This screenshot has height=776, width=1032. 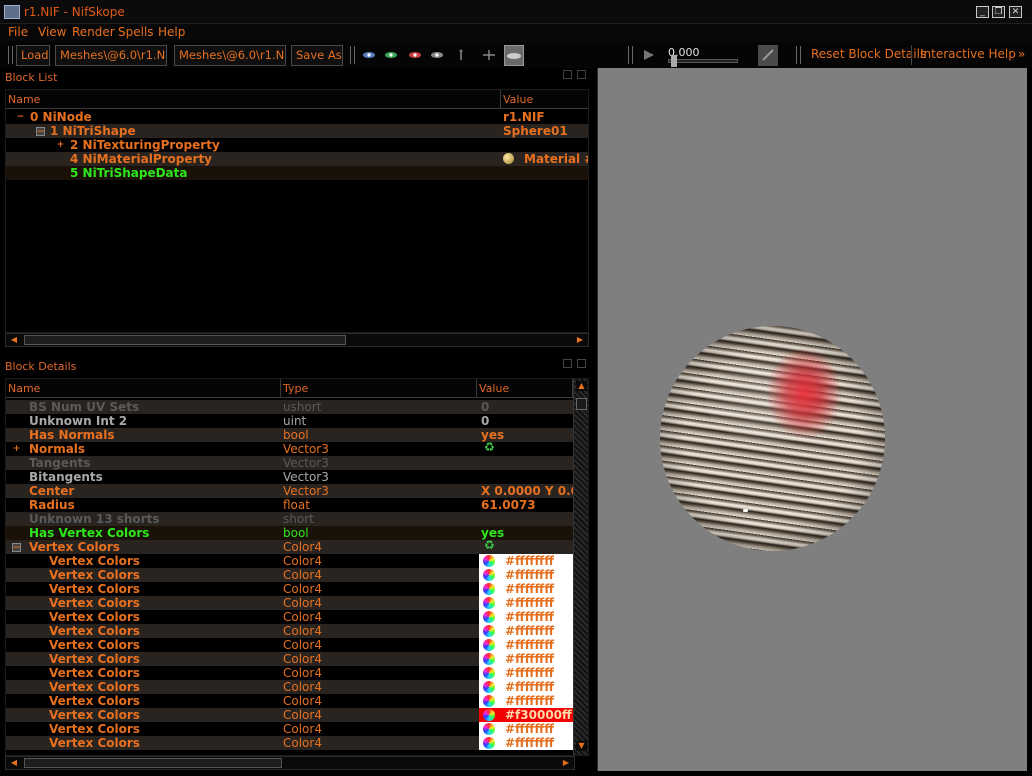 I want to click on detail-row: Bitangents Vector3, so click(x=289, y=477).